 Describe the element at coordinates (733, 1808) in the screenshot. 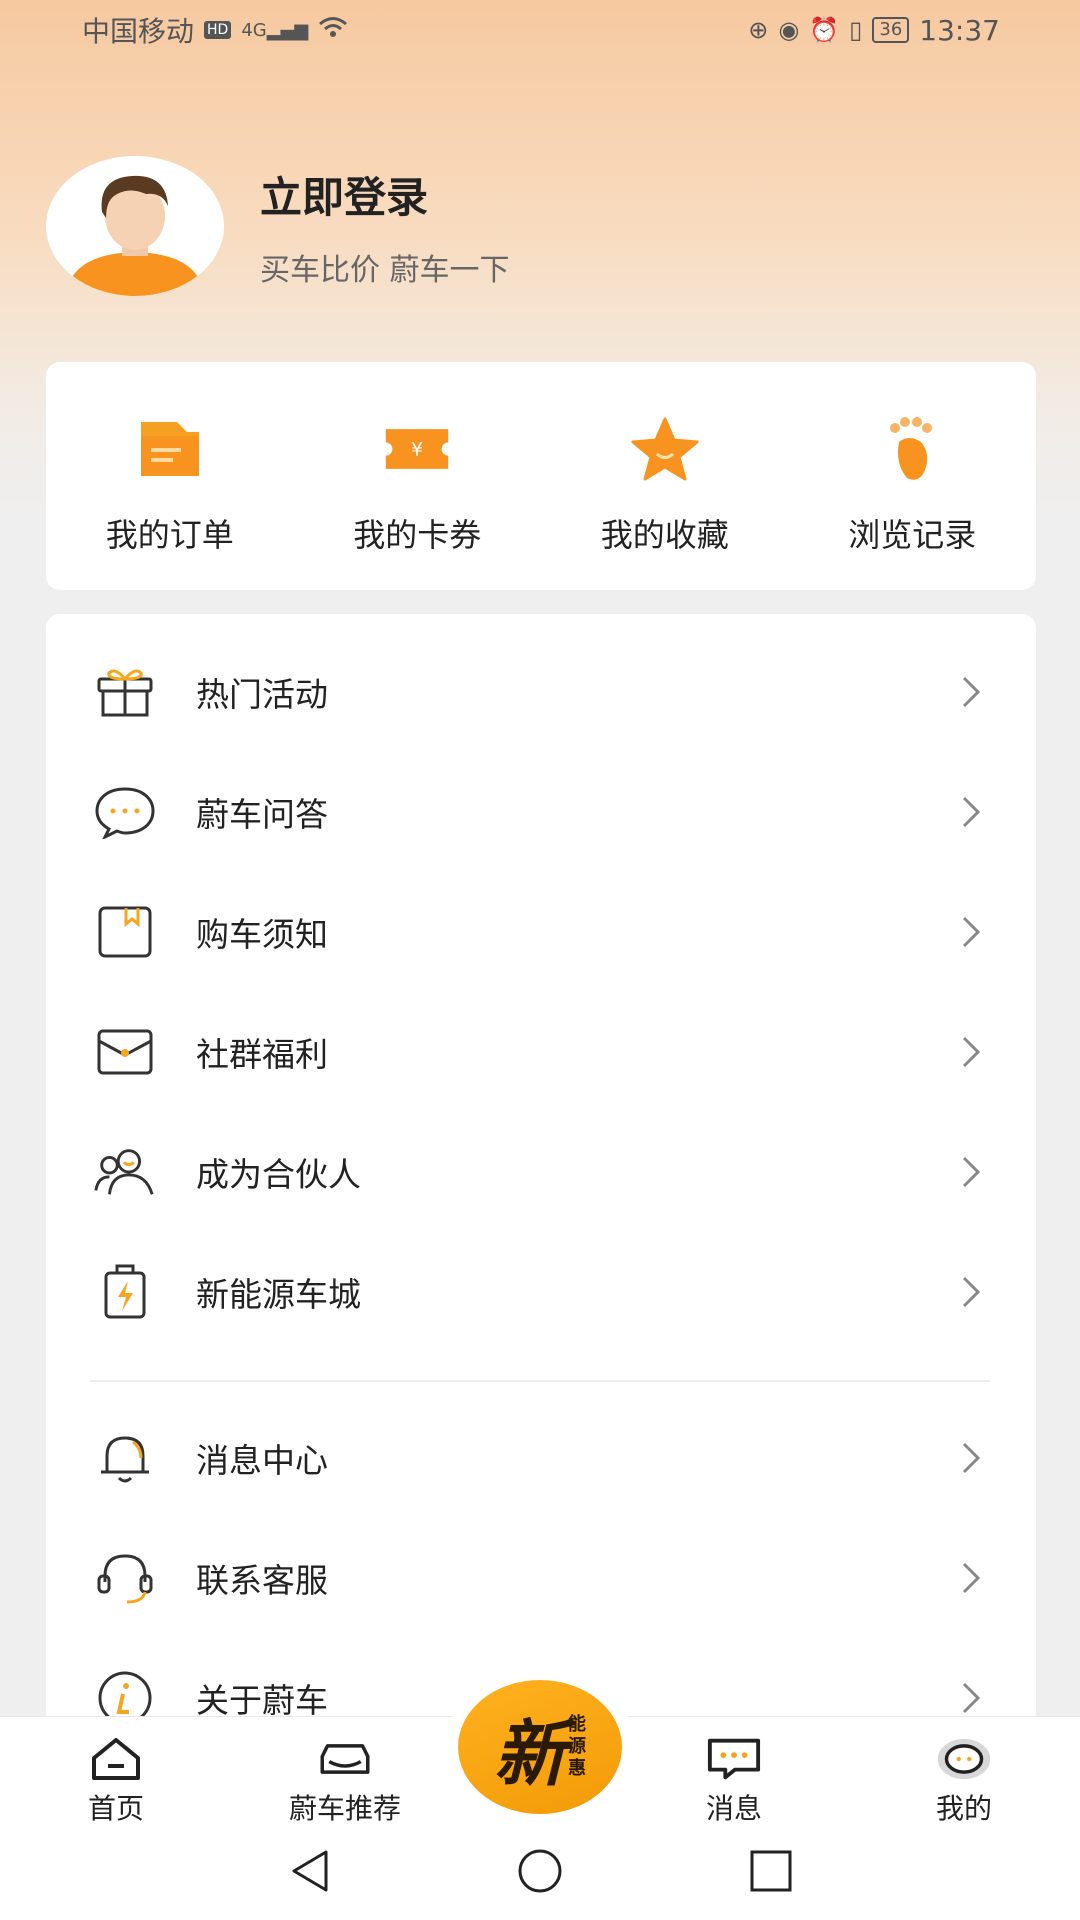

I see `tab-label: 消息` at that location.